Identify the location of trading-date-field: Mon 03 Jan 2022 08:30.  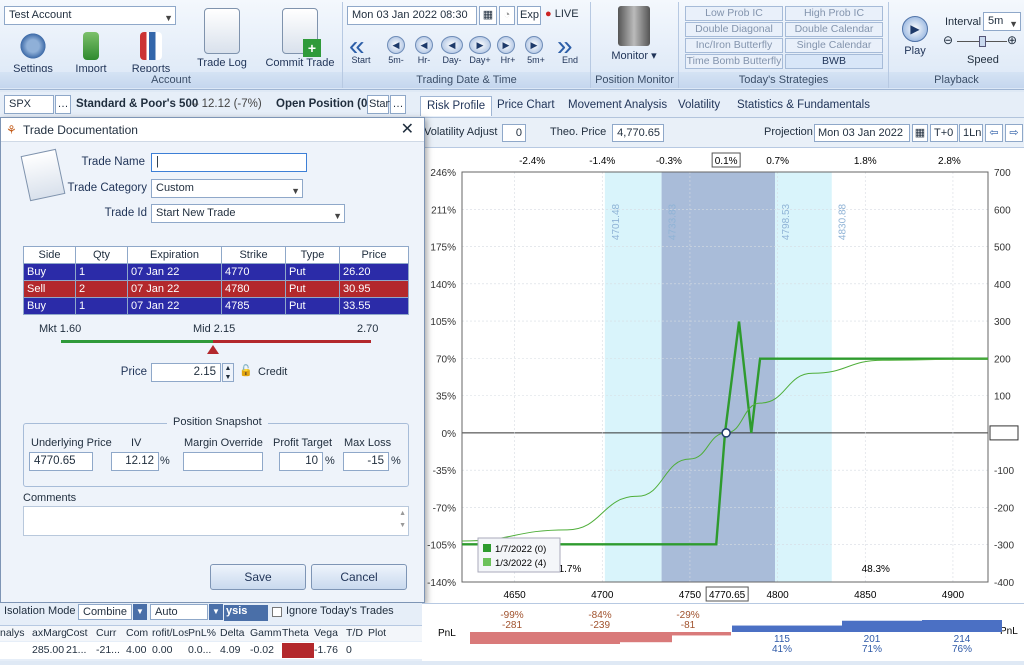
(412, 15).